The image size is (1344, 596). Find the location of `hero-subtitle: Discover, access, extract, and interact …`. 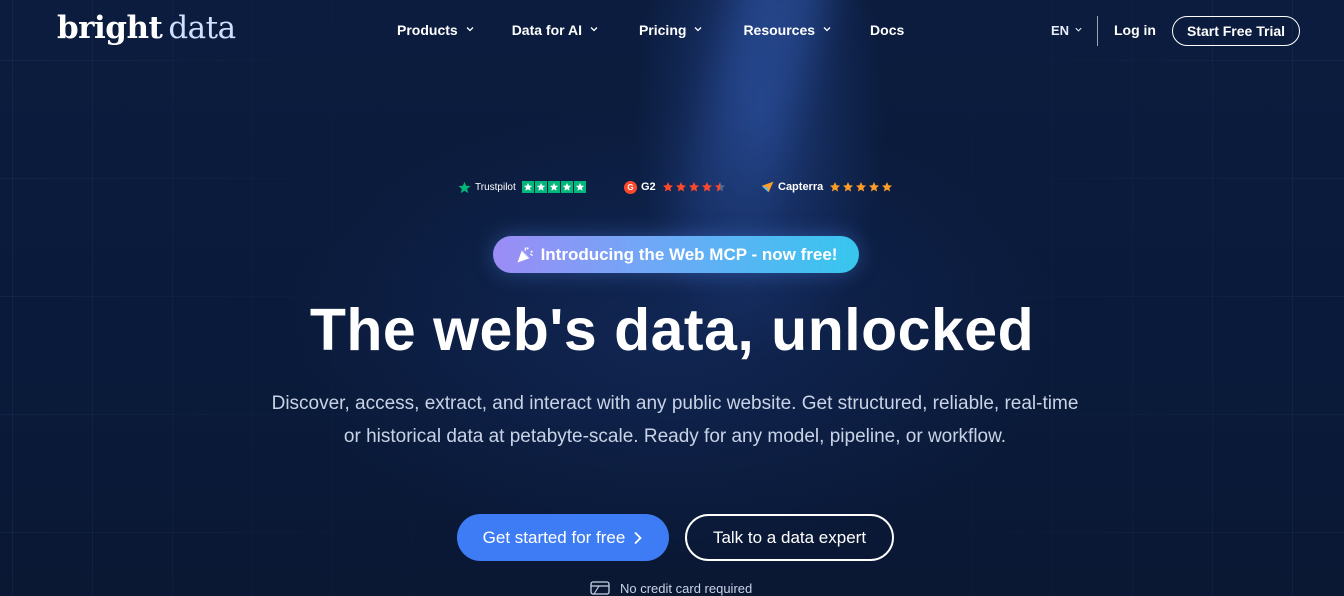

hero-subtitle: Discover, access, extract, and interact … is located at coordinates (675, 420).